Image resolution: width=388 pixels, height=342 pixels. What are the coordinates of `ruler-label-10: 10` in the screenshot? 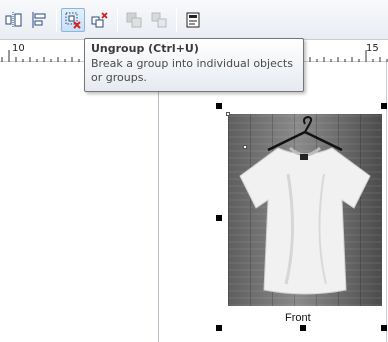 It's located at (18, 48).